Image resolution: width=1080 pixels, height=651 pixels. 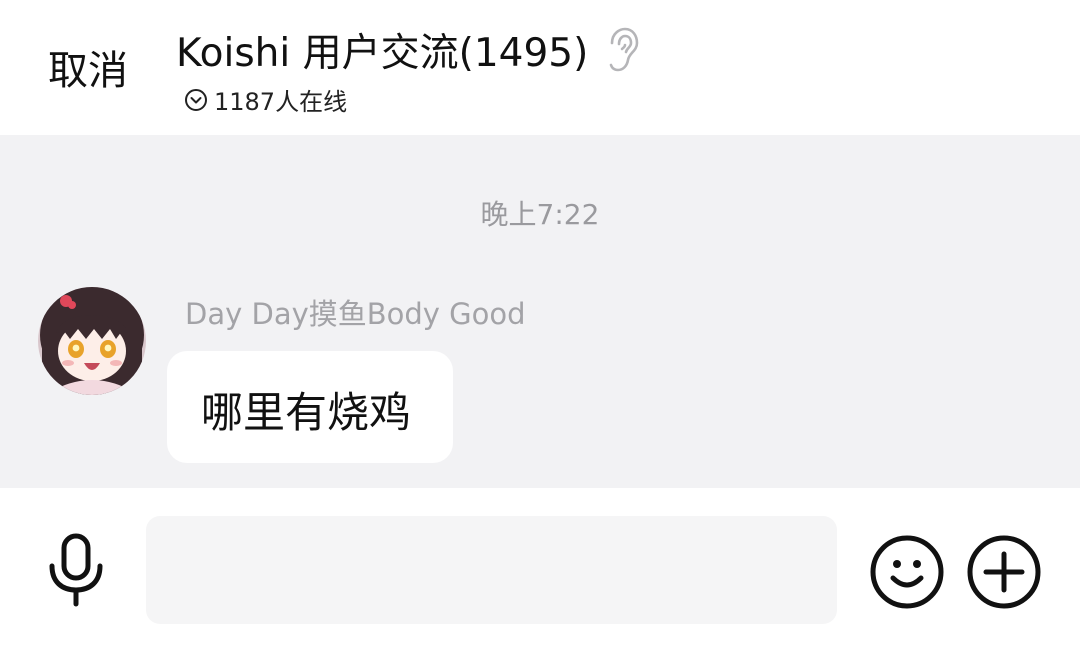 I want to click on microphone-icon, so click(x=76, y=570).